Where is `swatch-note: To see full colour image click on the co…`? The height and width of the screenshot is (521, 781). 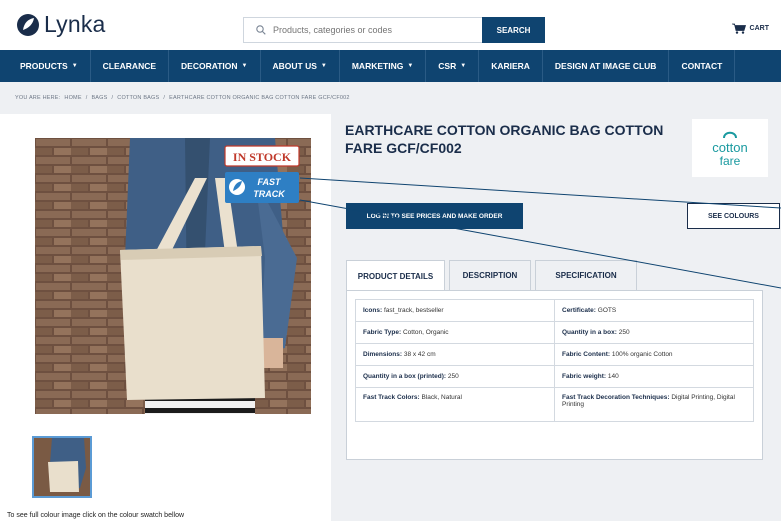 swatch-note: To see full colour image click on the co… is located at coordinates (96, 515).